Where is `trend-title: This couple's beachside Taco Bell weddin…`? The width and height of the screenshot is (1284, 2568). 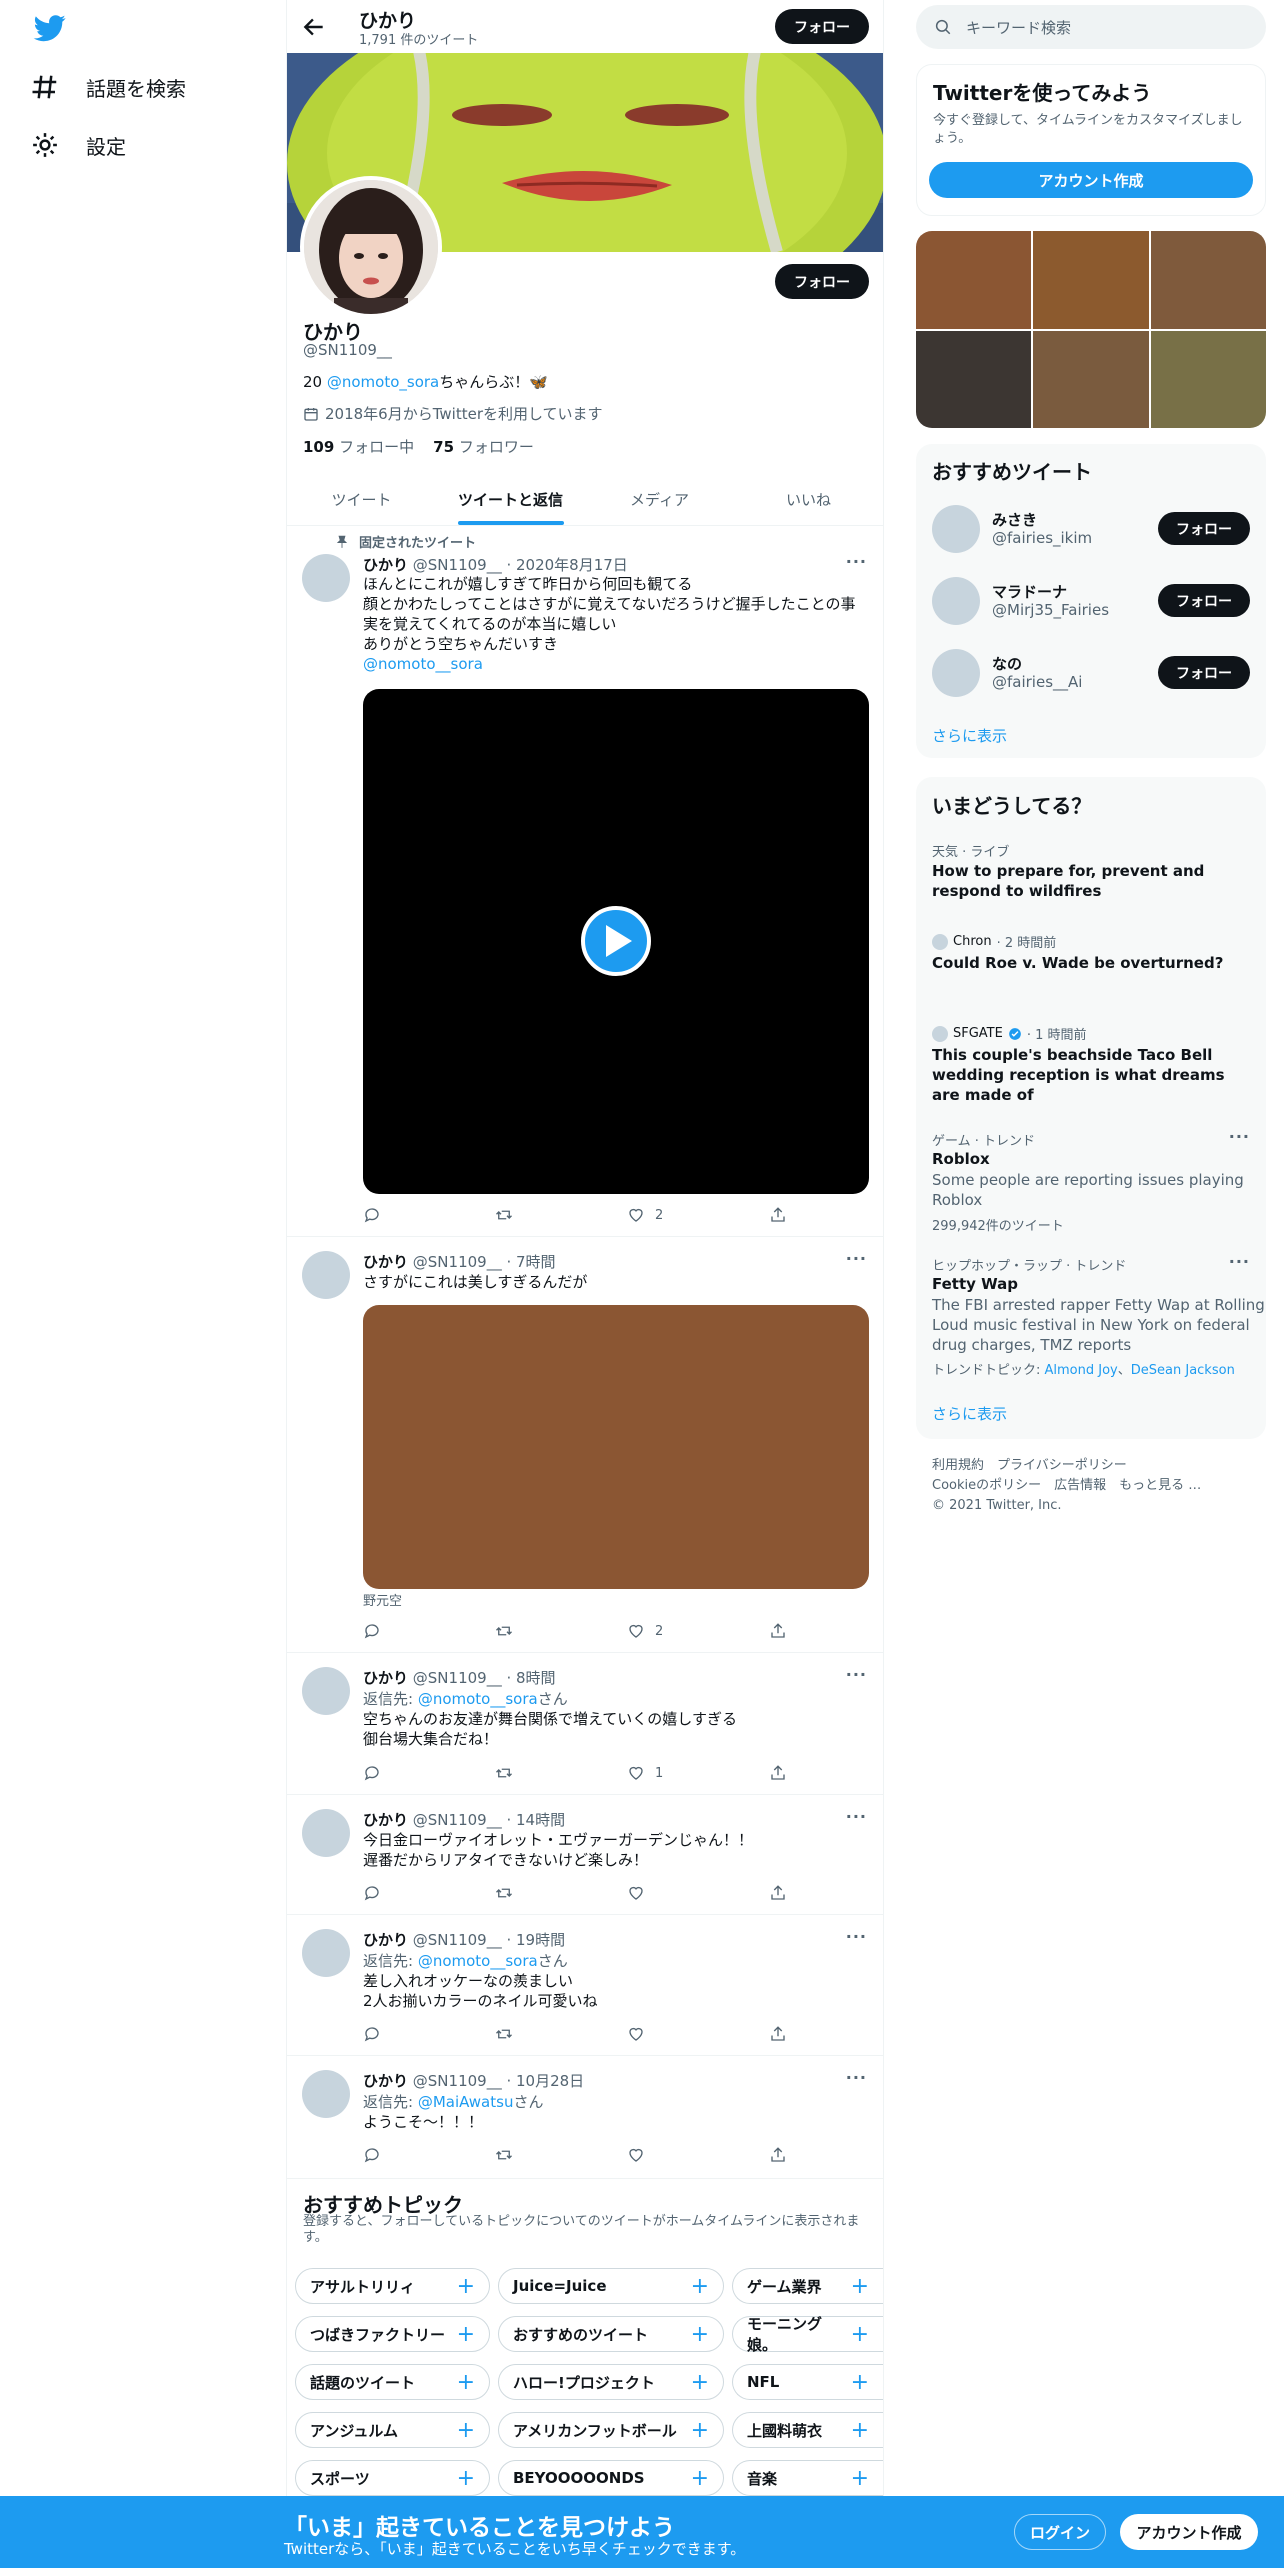
trend-title: This couple's beachside Taco Bell weddin… is located at coordinates (1078, 1075).